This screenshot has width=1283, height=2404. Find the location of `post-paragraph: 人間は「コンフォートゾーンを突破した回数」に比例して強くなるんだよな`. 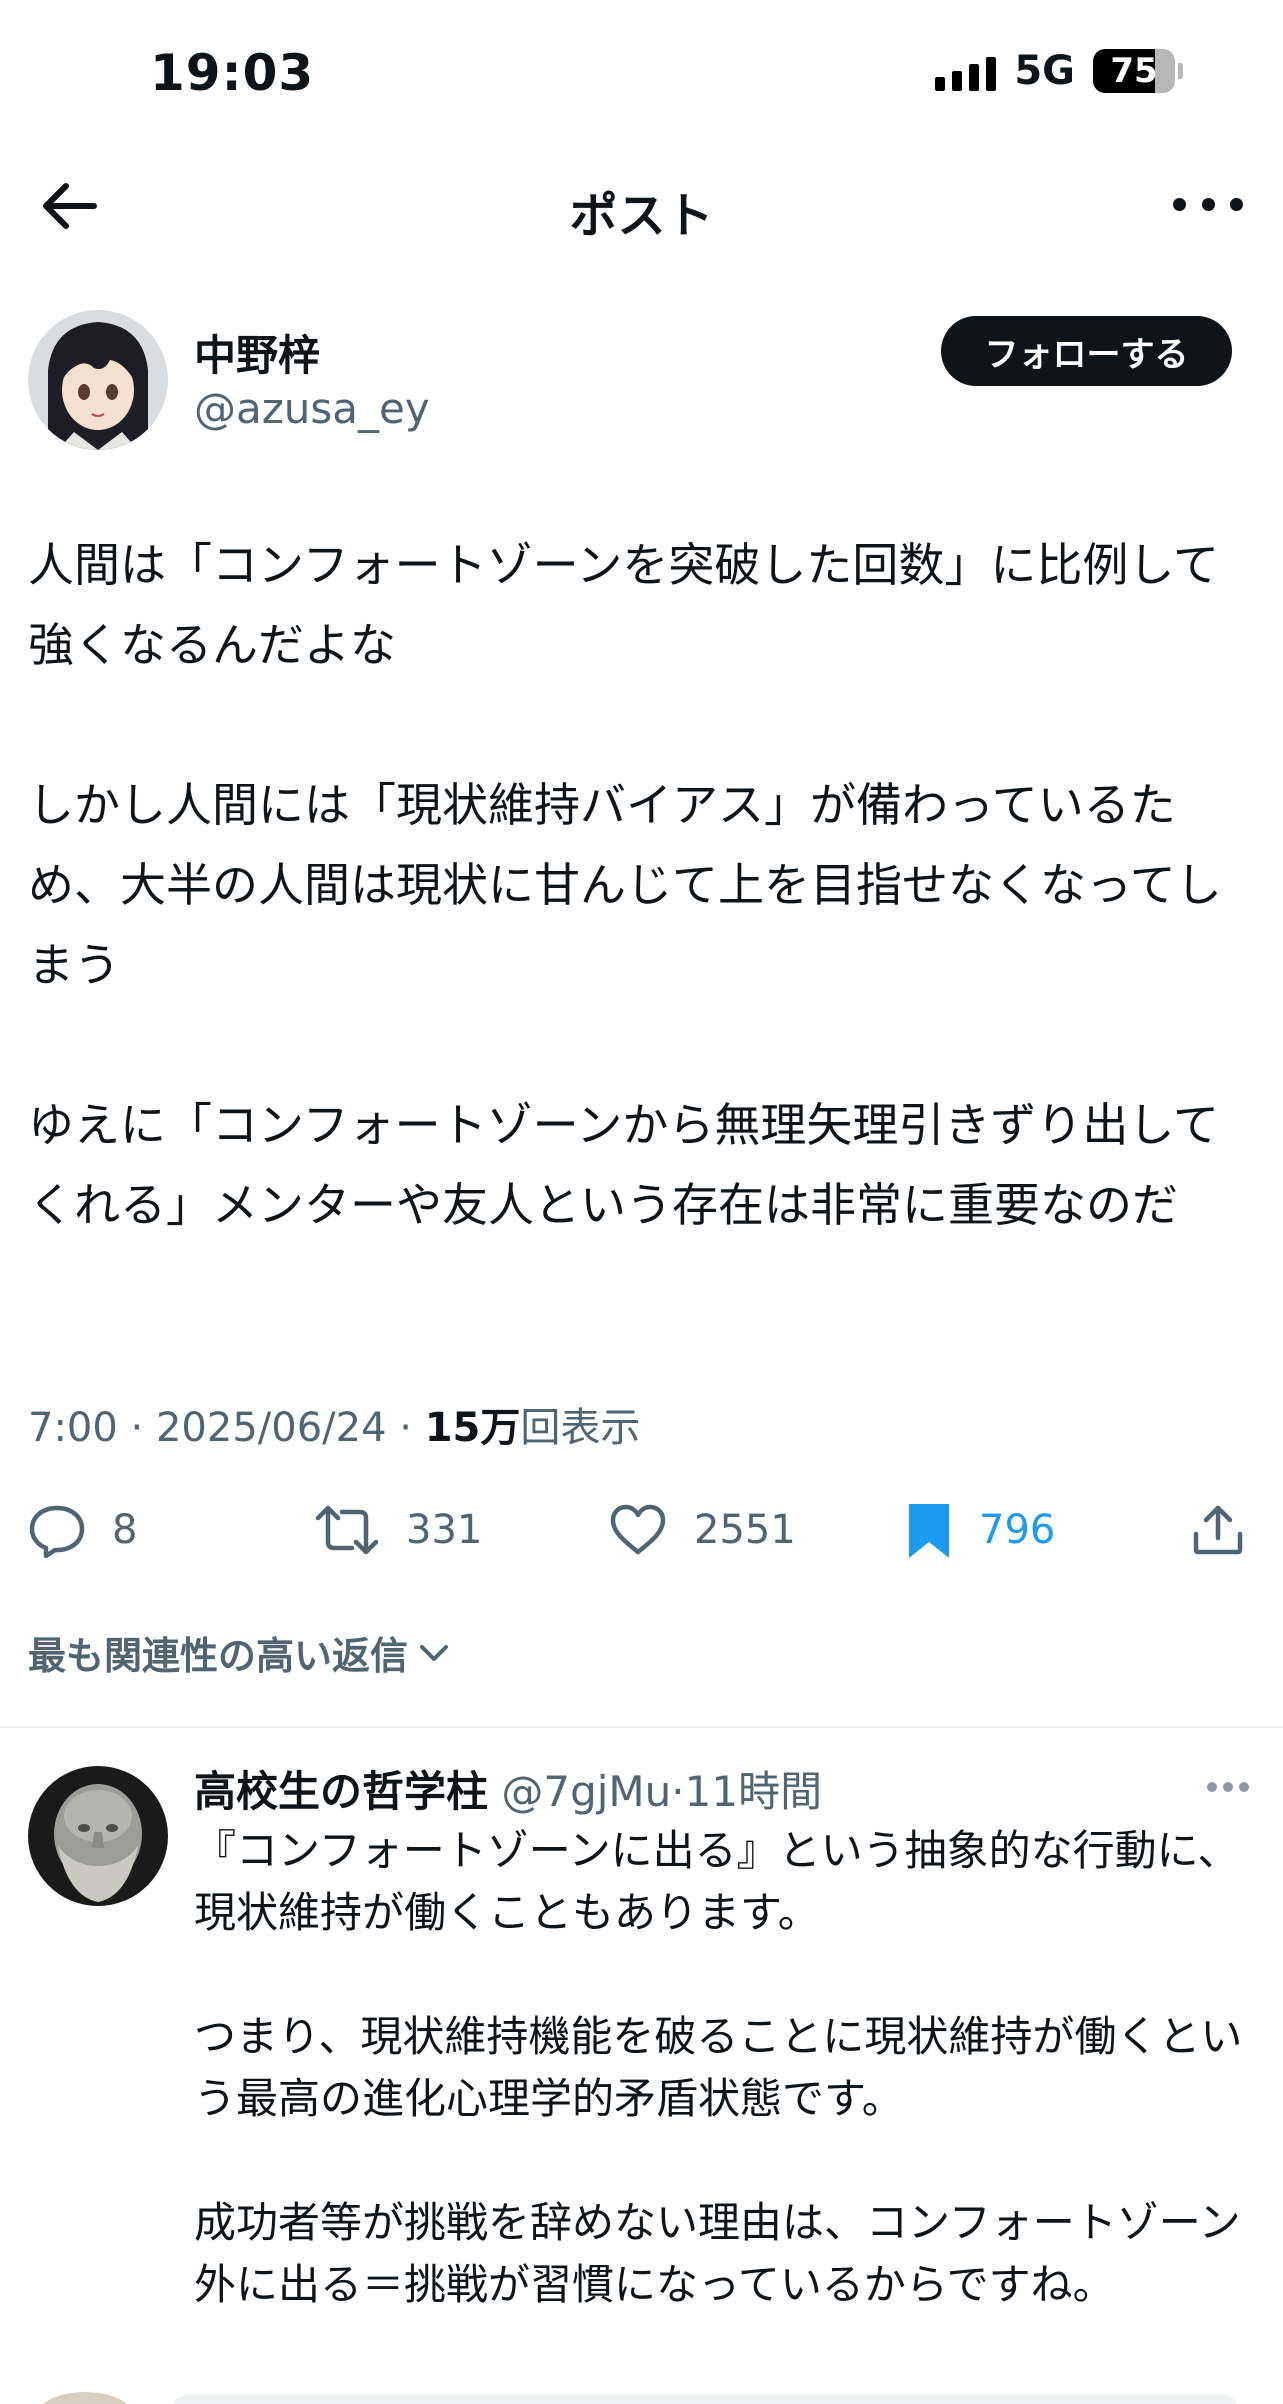

post-paragraph: 人間は「コンフォートゾーンを突破した回数」に比例して強くなるんだよな is located at coordinates (623, 605).